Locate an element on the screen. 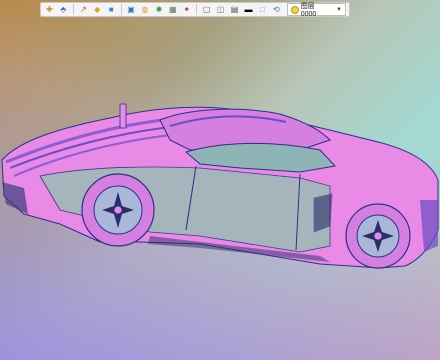  side-mirror is located at coordinates (123, 116).